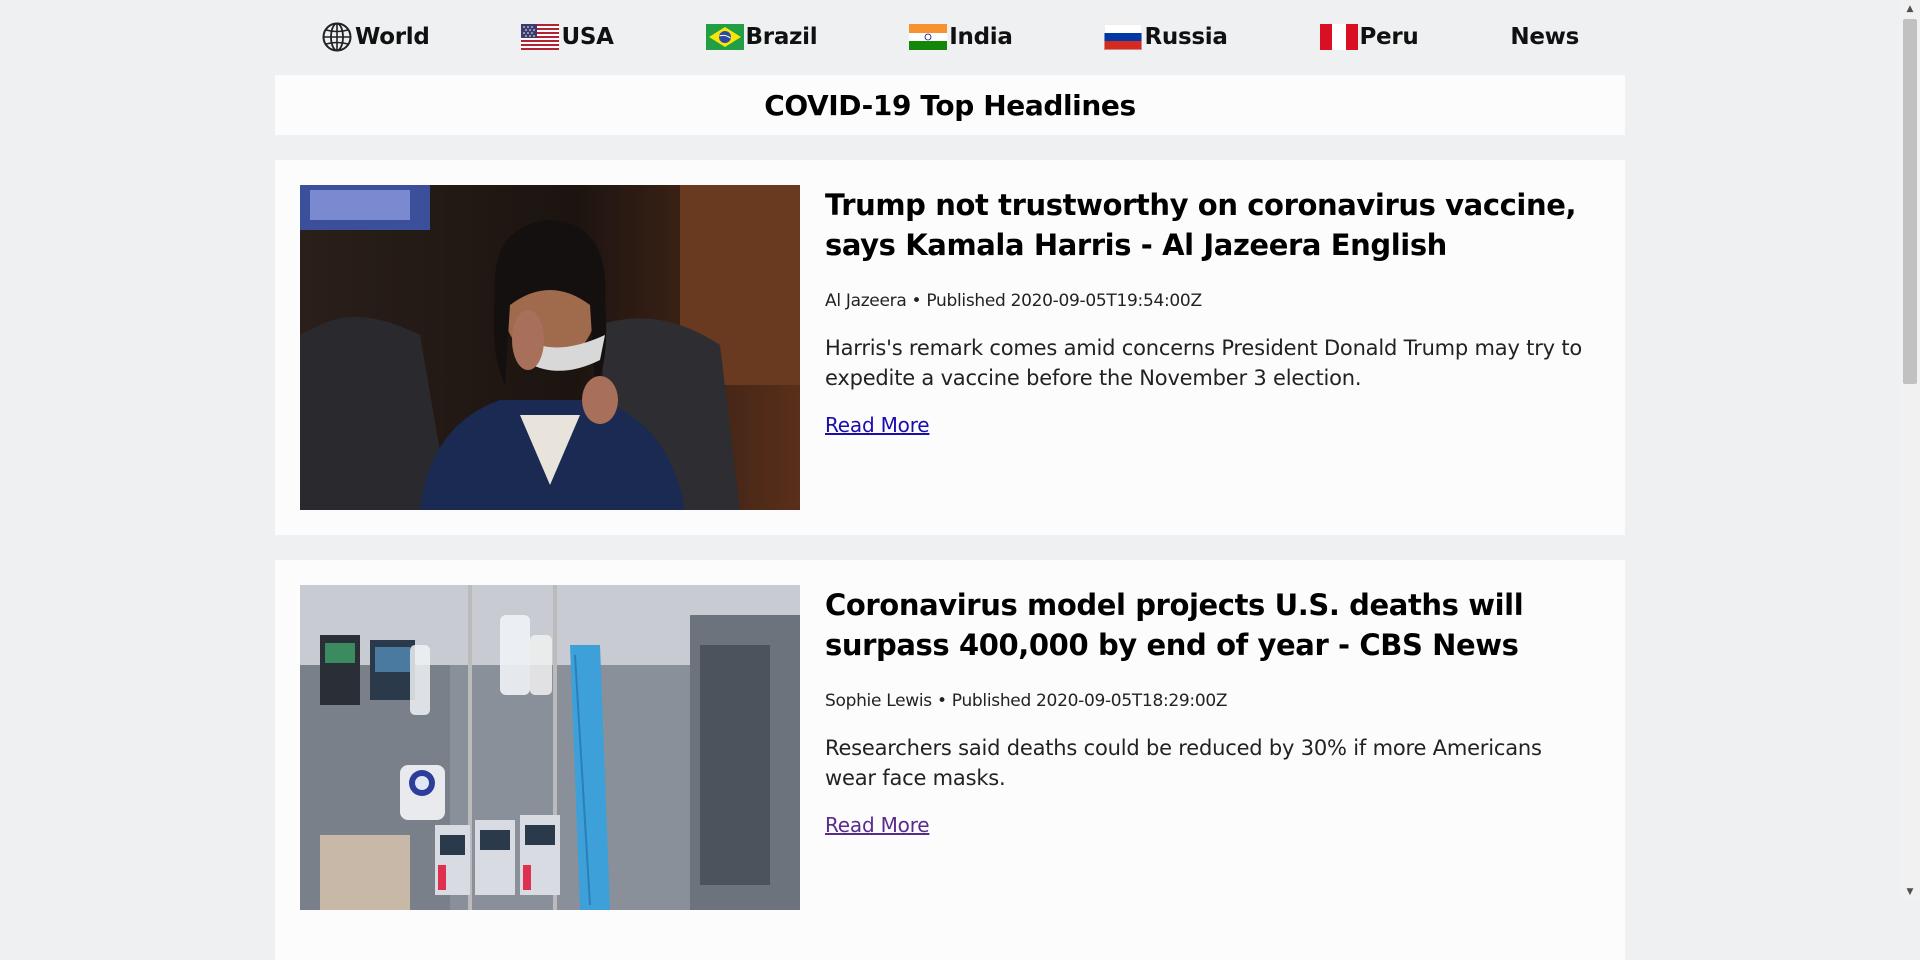  I want to click on scrollbar-thumb, so click(1910, 201).